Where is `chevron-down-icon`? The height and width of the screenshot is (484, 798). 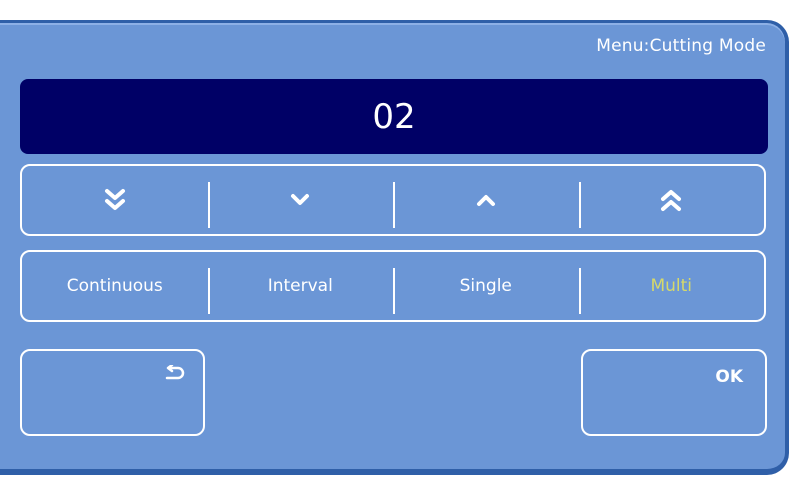 chevron-down-icon is located at coordinates (300, 200).